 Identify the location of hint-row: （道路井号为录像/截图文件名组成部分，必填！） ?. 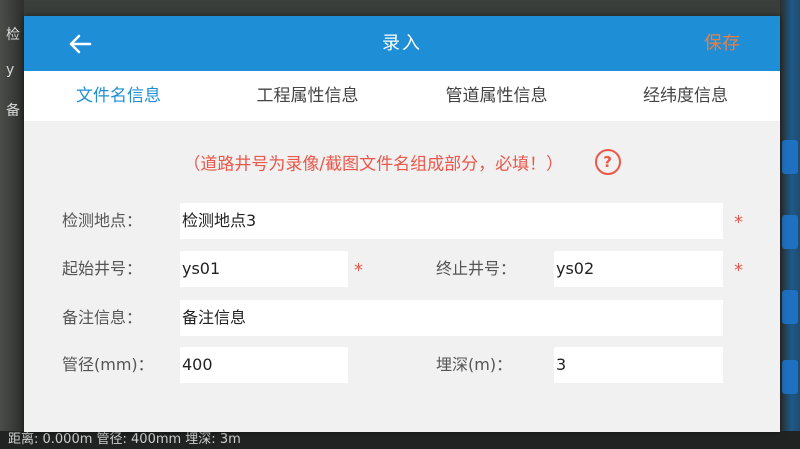
(402, 162).